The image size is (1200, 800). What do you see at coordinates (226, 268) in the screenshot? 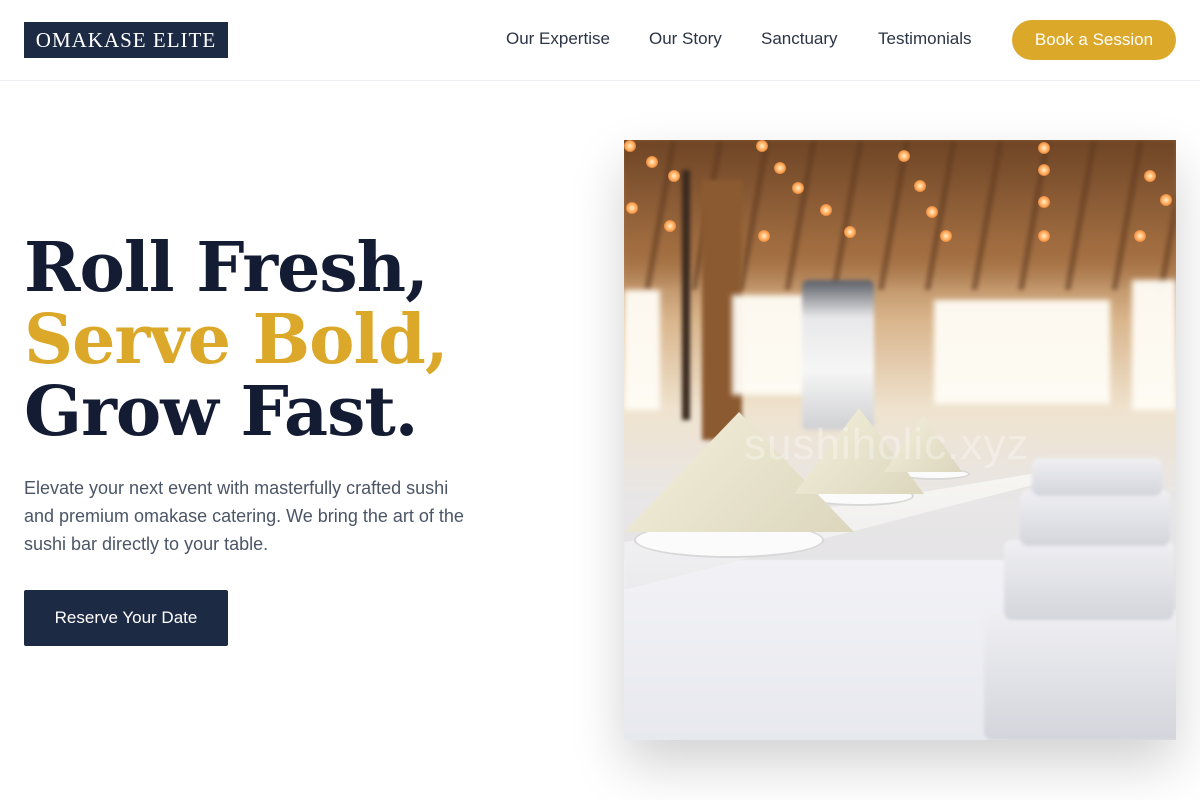
I see `headline-line-1: Roll Fresh,` at bounding box center [226, 268].